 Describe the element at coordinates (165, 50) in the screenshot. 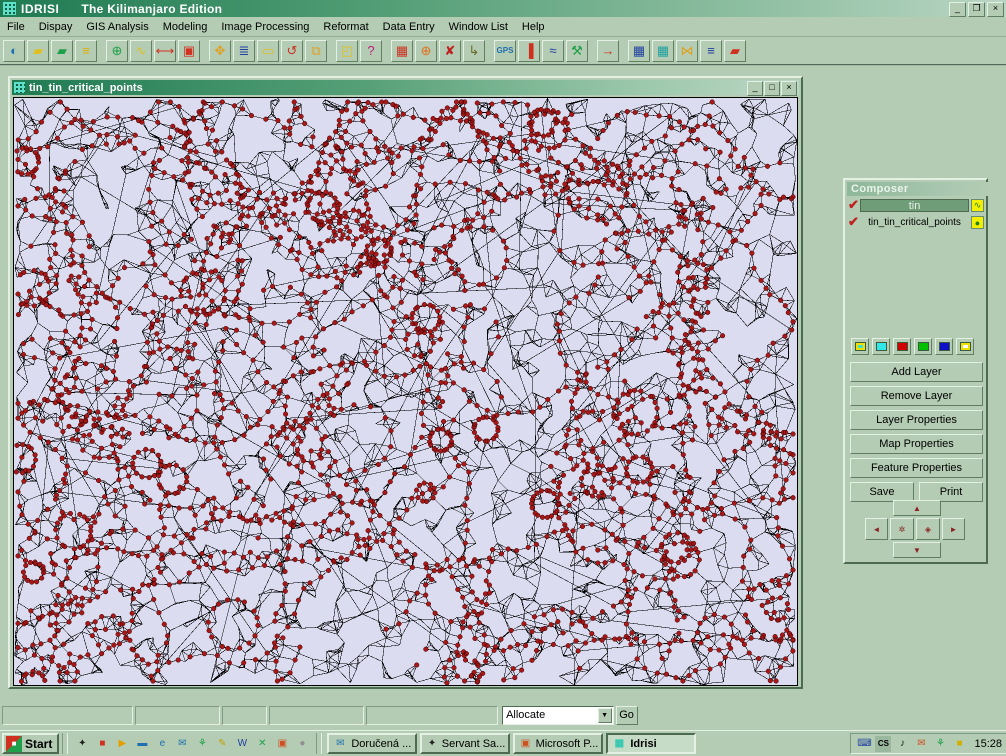

I see `toolbar-zoom-extents-icon: ⟷` at that location.